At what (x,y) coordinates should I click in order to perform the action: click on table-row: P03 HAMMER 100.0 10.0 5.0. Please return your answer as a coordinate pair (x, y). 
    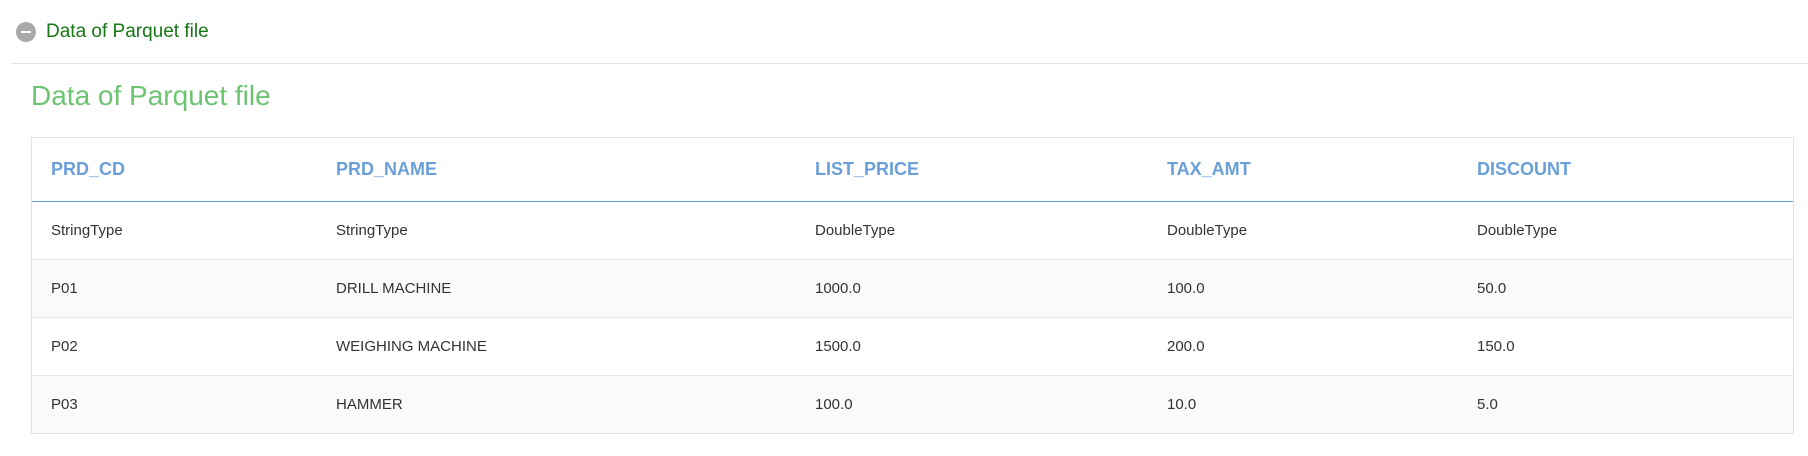
    Looking at the image, I should click on (912, 404).